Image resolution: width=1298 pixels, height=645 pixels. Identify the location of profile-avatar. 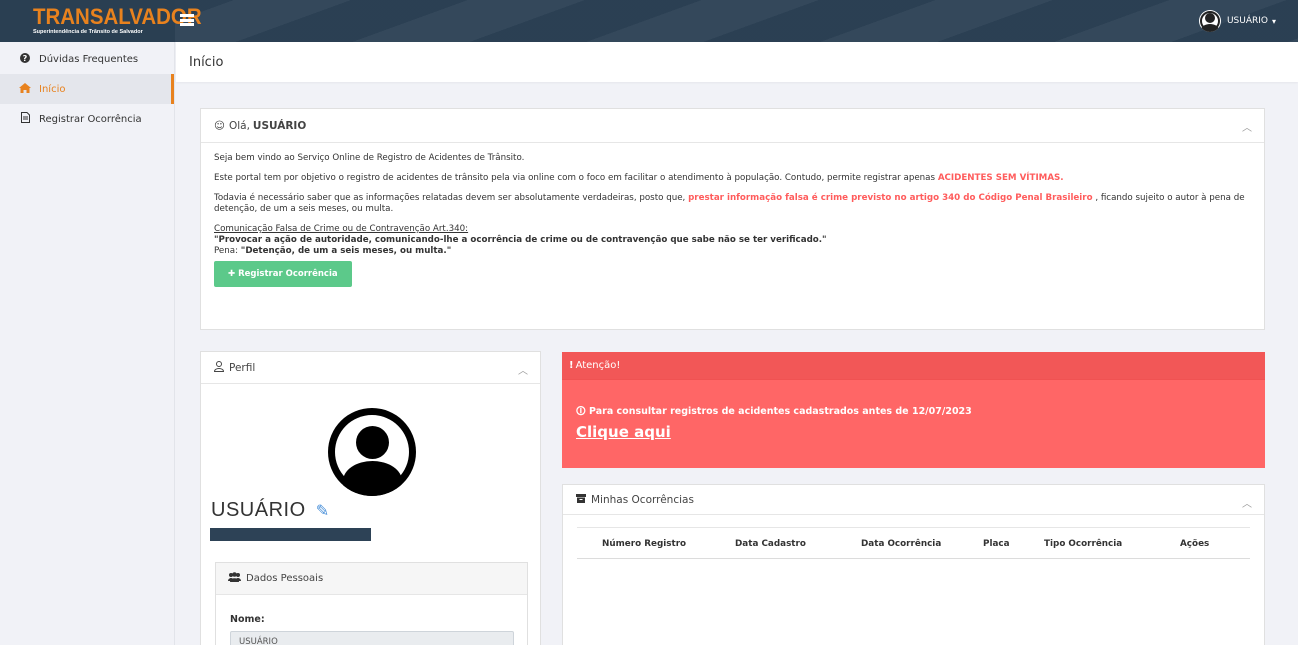
(372, 452).